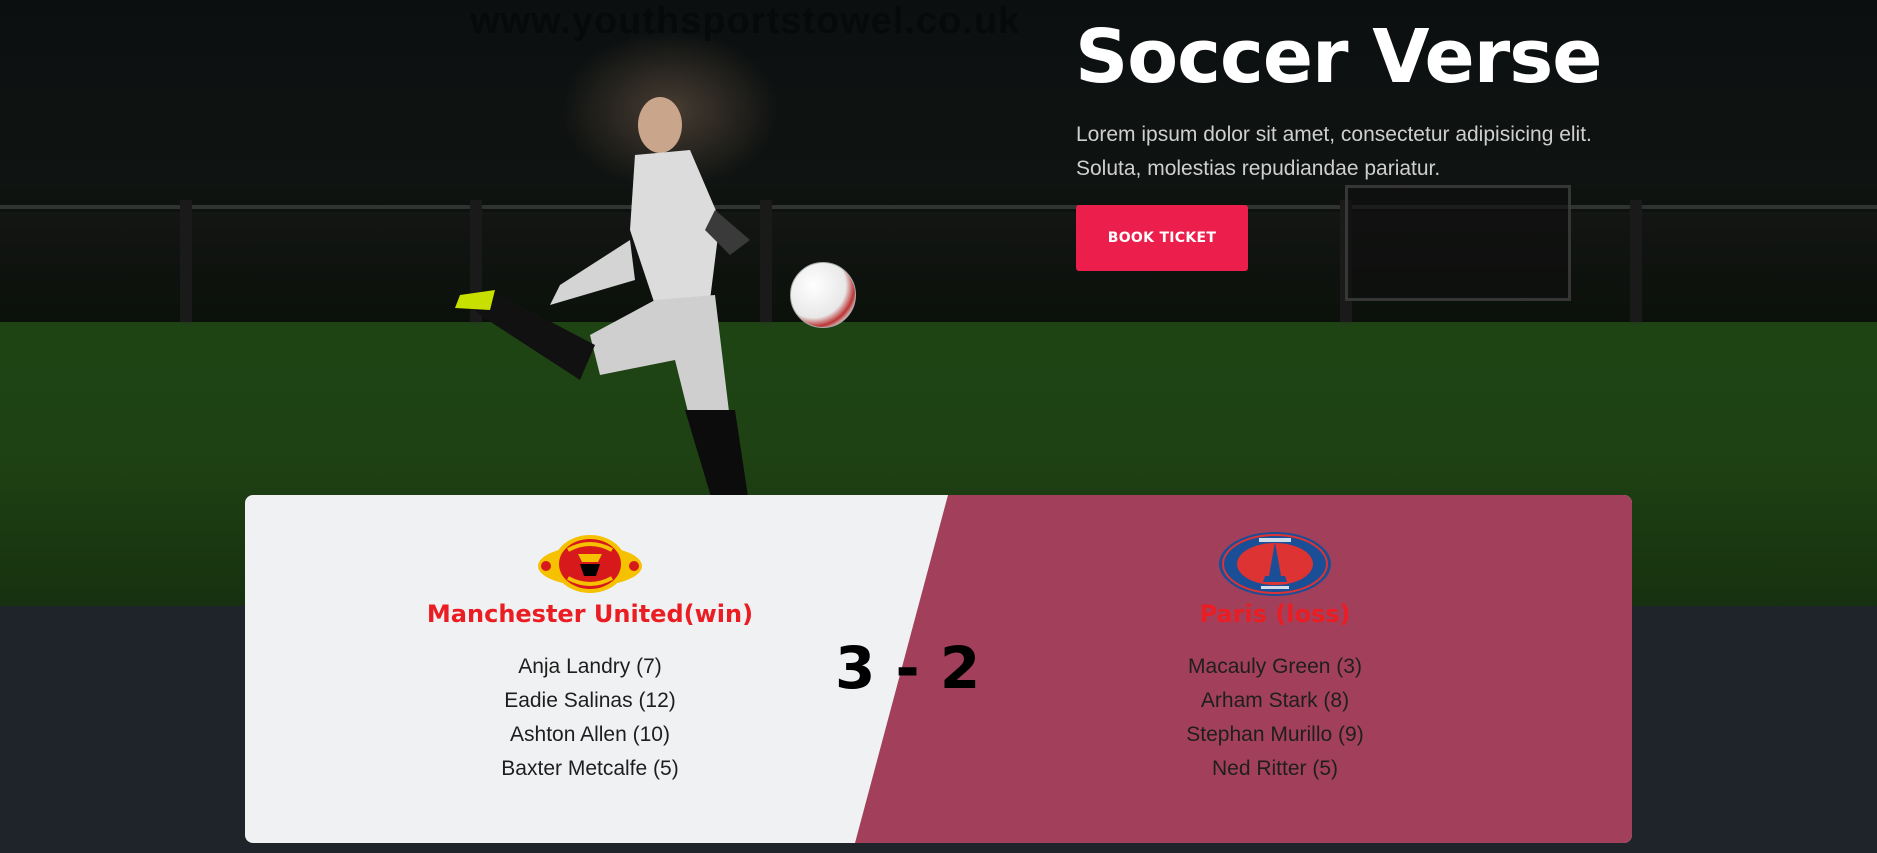  I want to click on list-item: Eadie Salinas (12), so click(590, 700).